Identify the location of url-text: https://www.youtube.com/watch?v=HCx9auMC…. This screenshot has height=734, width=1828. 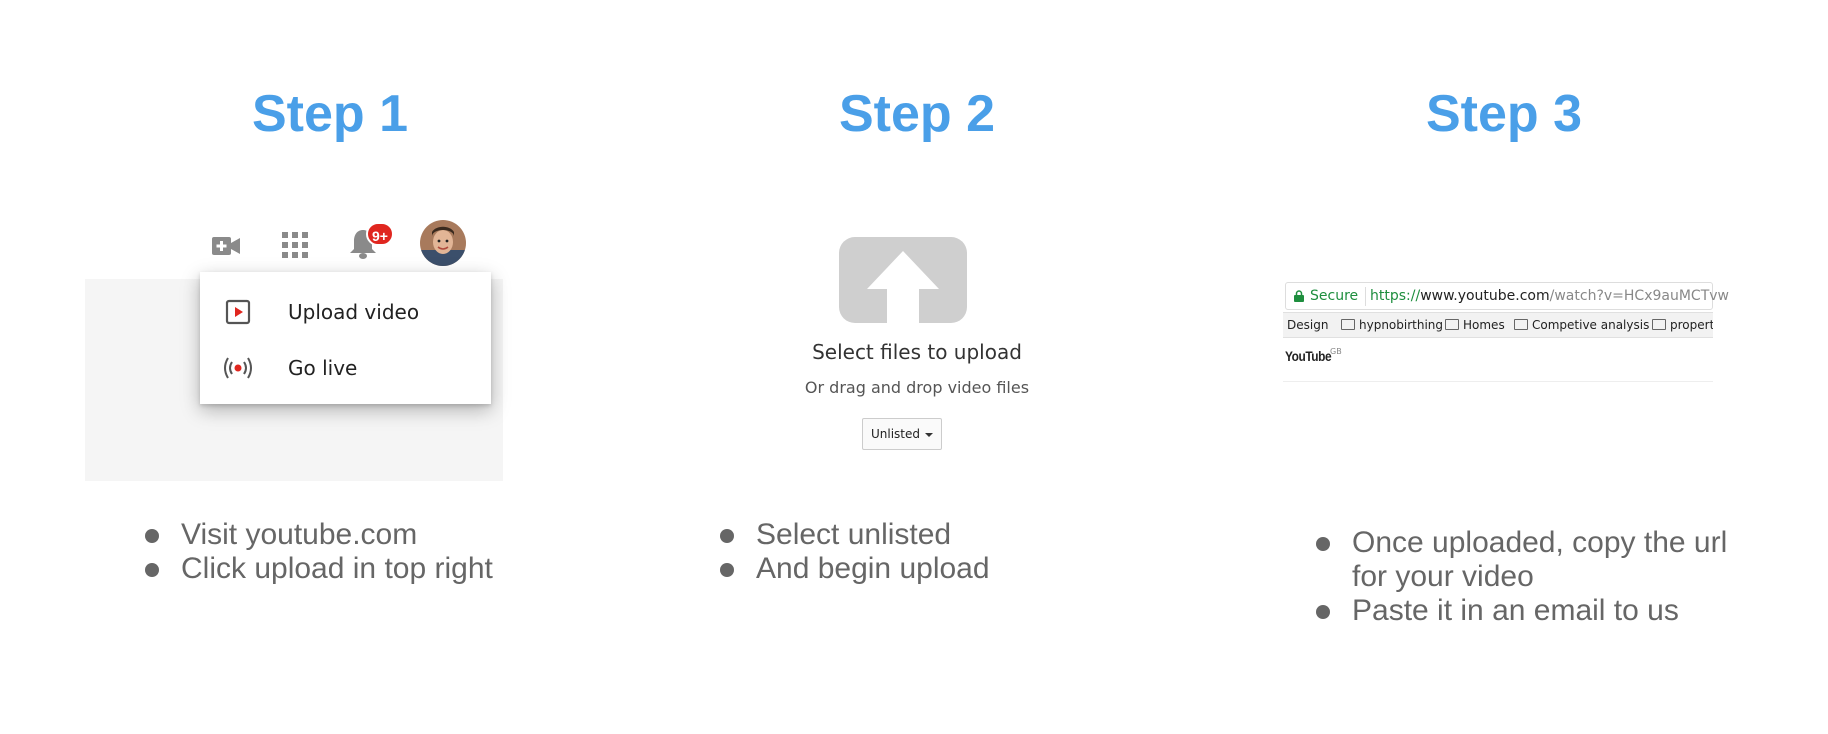
(1549, 296).